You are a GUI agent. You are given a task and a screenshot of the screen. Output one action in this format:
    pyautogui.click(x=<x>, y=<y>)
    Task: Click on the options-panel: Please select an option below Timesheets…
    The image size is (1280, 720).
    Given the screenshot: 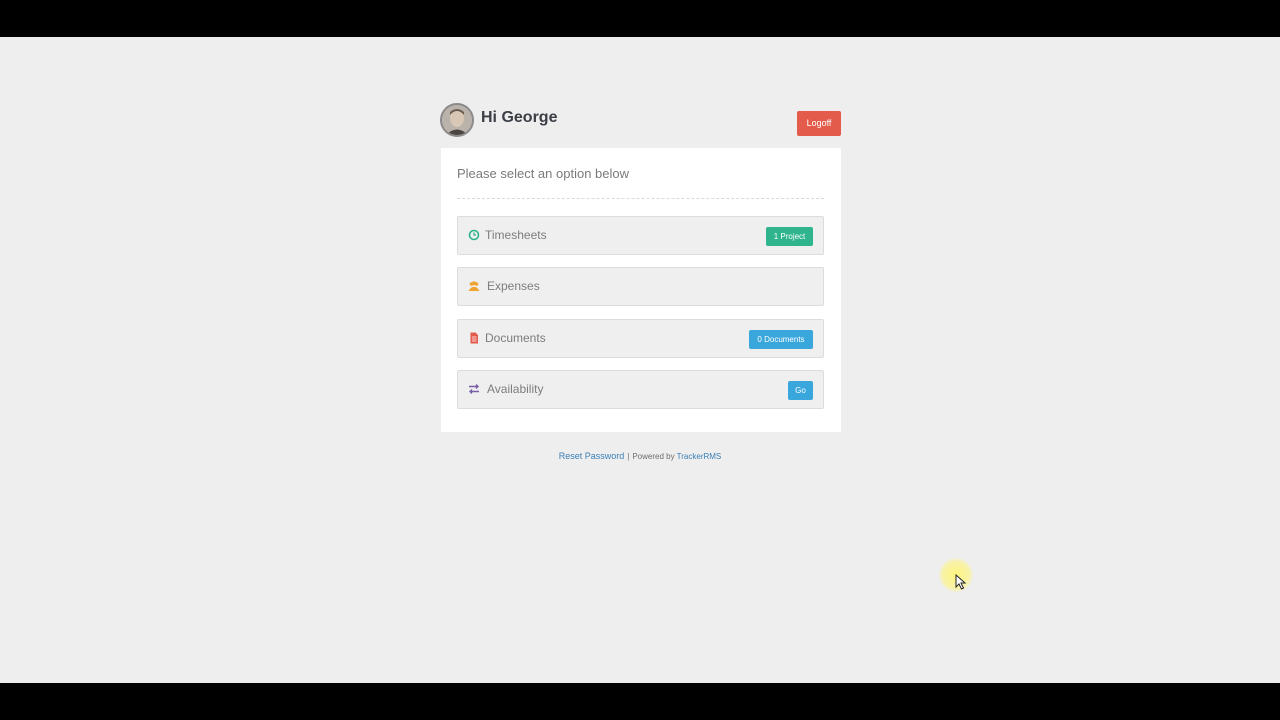 What is the action you would take?
    pyautogui.click(x=641, y=290)
    